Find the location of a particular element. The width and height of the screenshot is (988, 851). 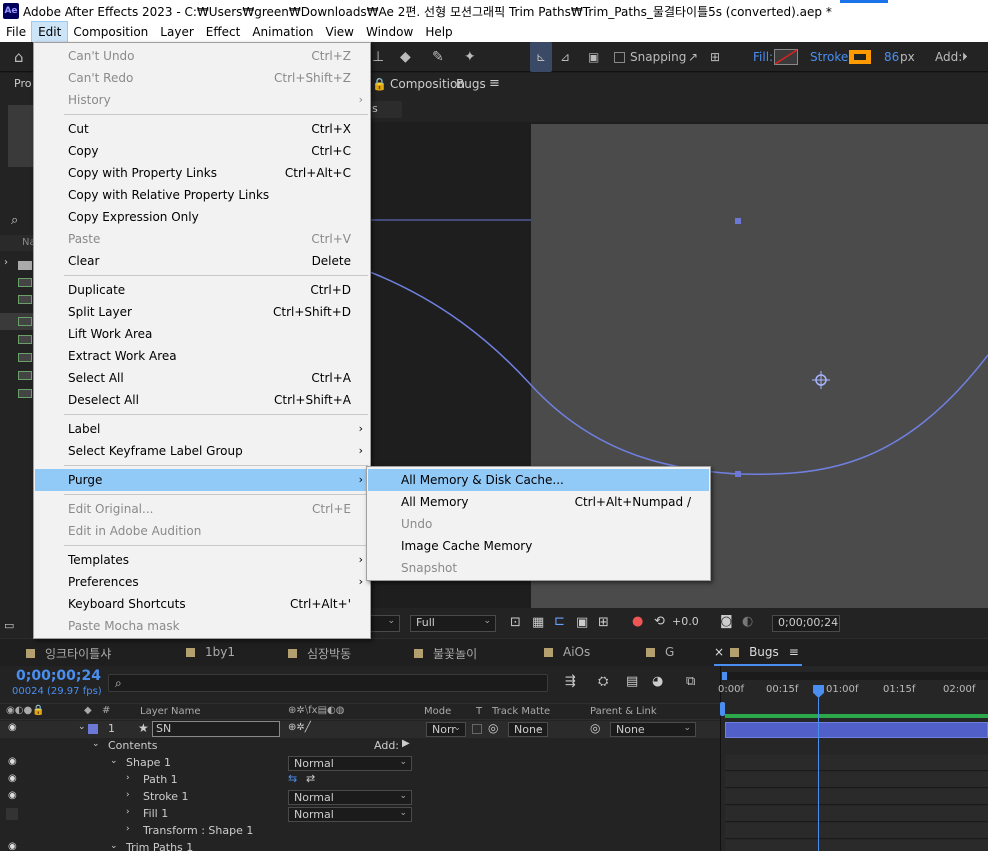

viewer-timecode: 0;00;00;24 is located at coordinates (806, 623).